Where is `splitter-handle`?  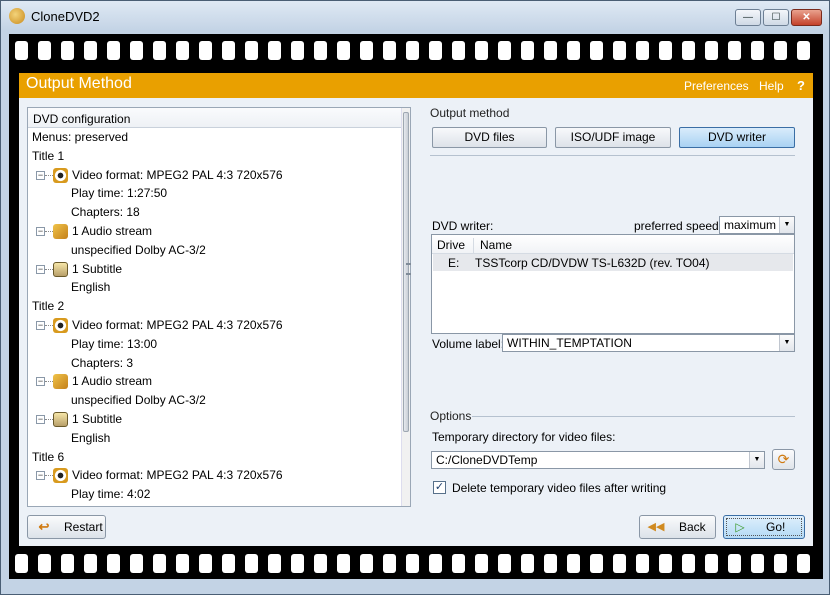
splitter-handle is located at coordinates (408, 269).